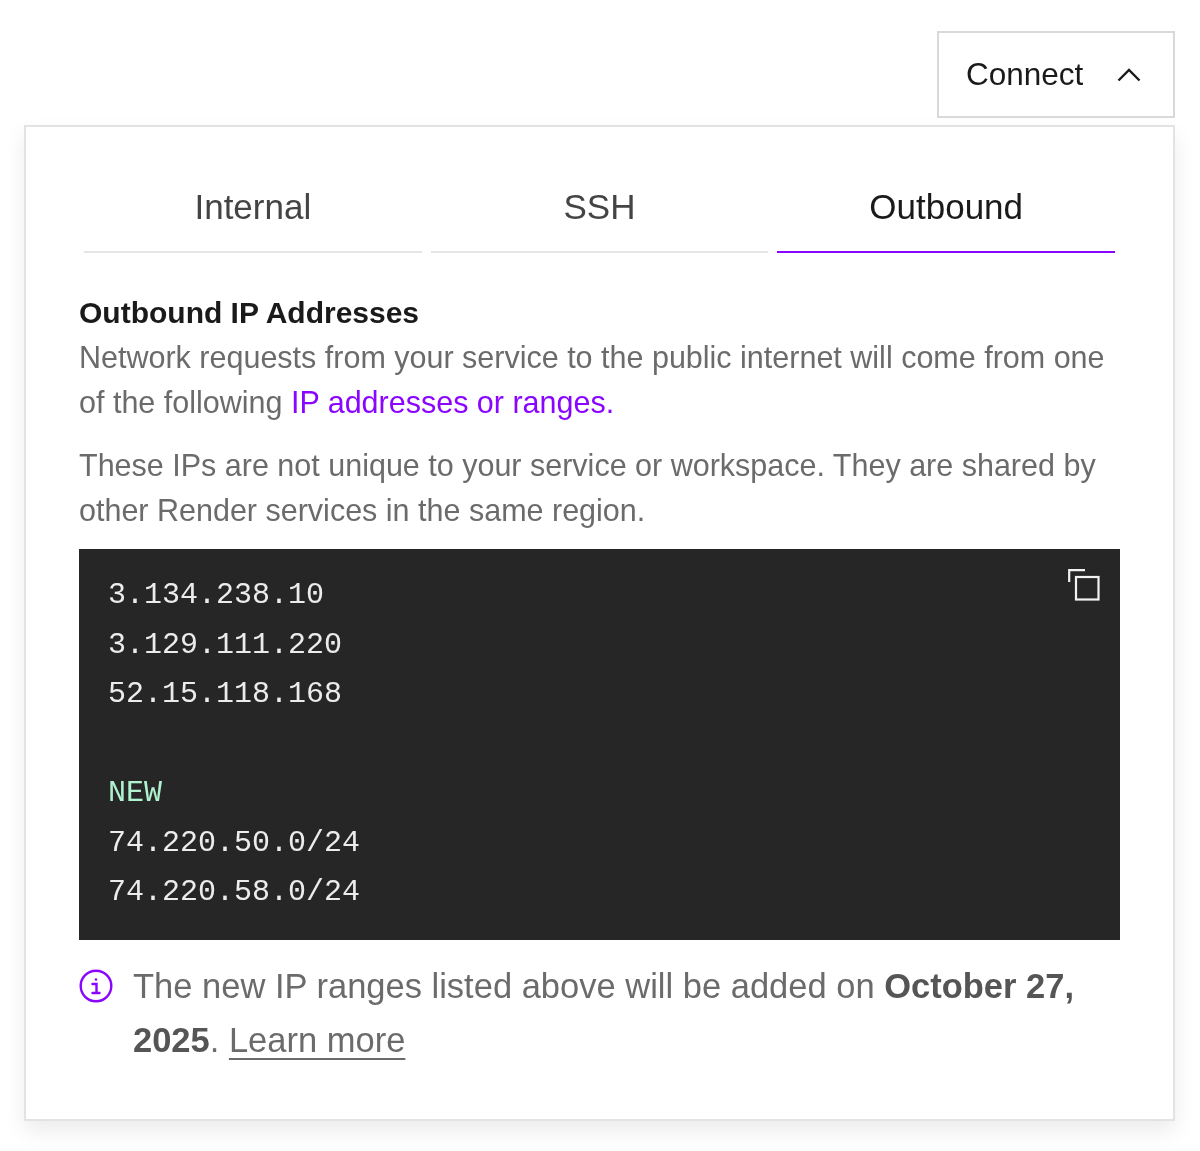  What do you see at coordinates (253, 210) in the screenshot?
I see `tab: Internal` at bounding box center [253, 210].